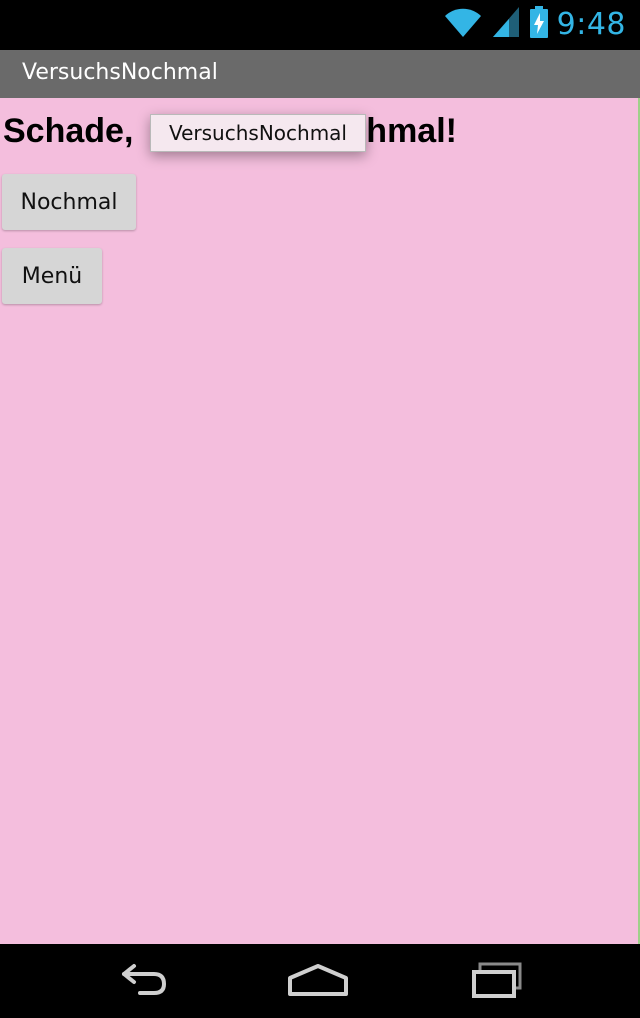  What do you see at coordinates (591, 24) in the screenshot?
I see `clock: 9:48` at bounding box center [591, 24].